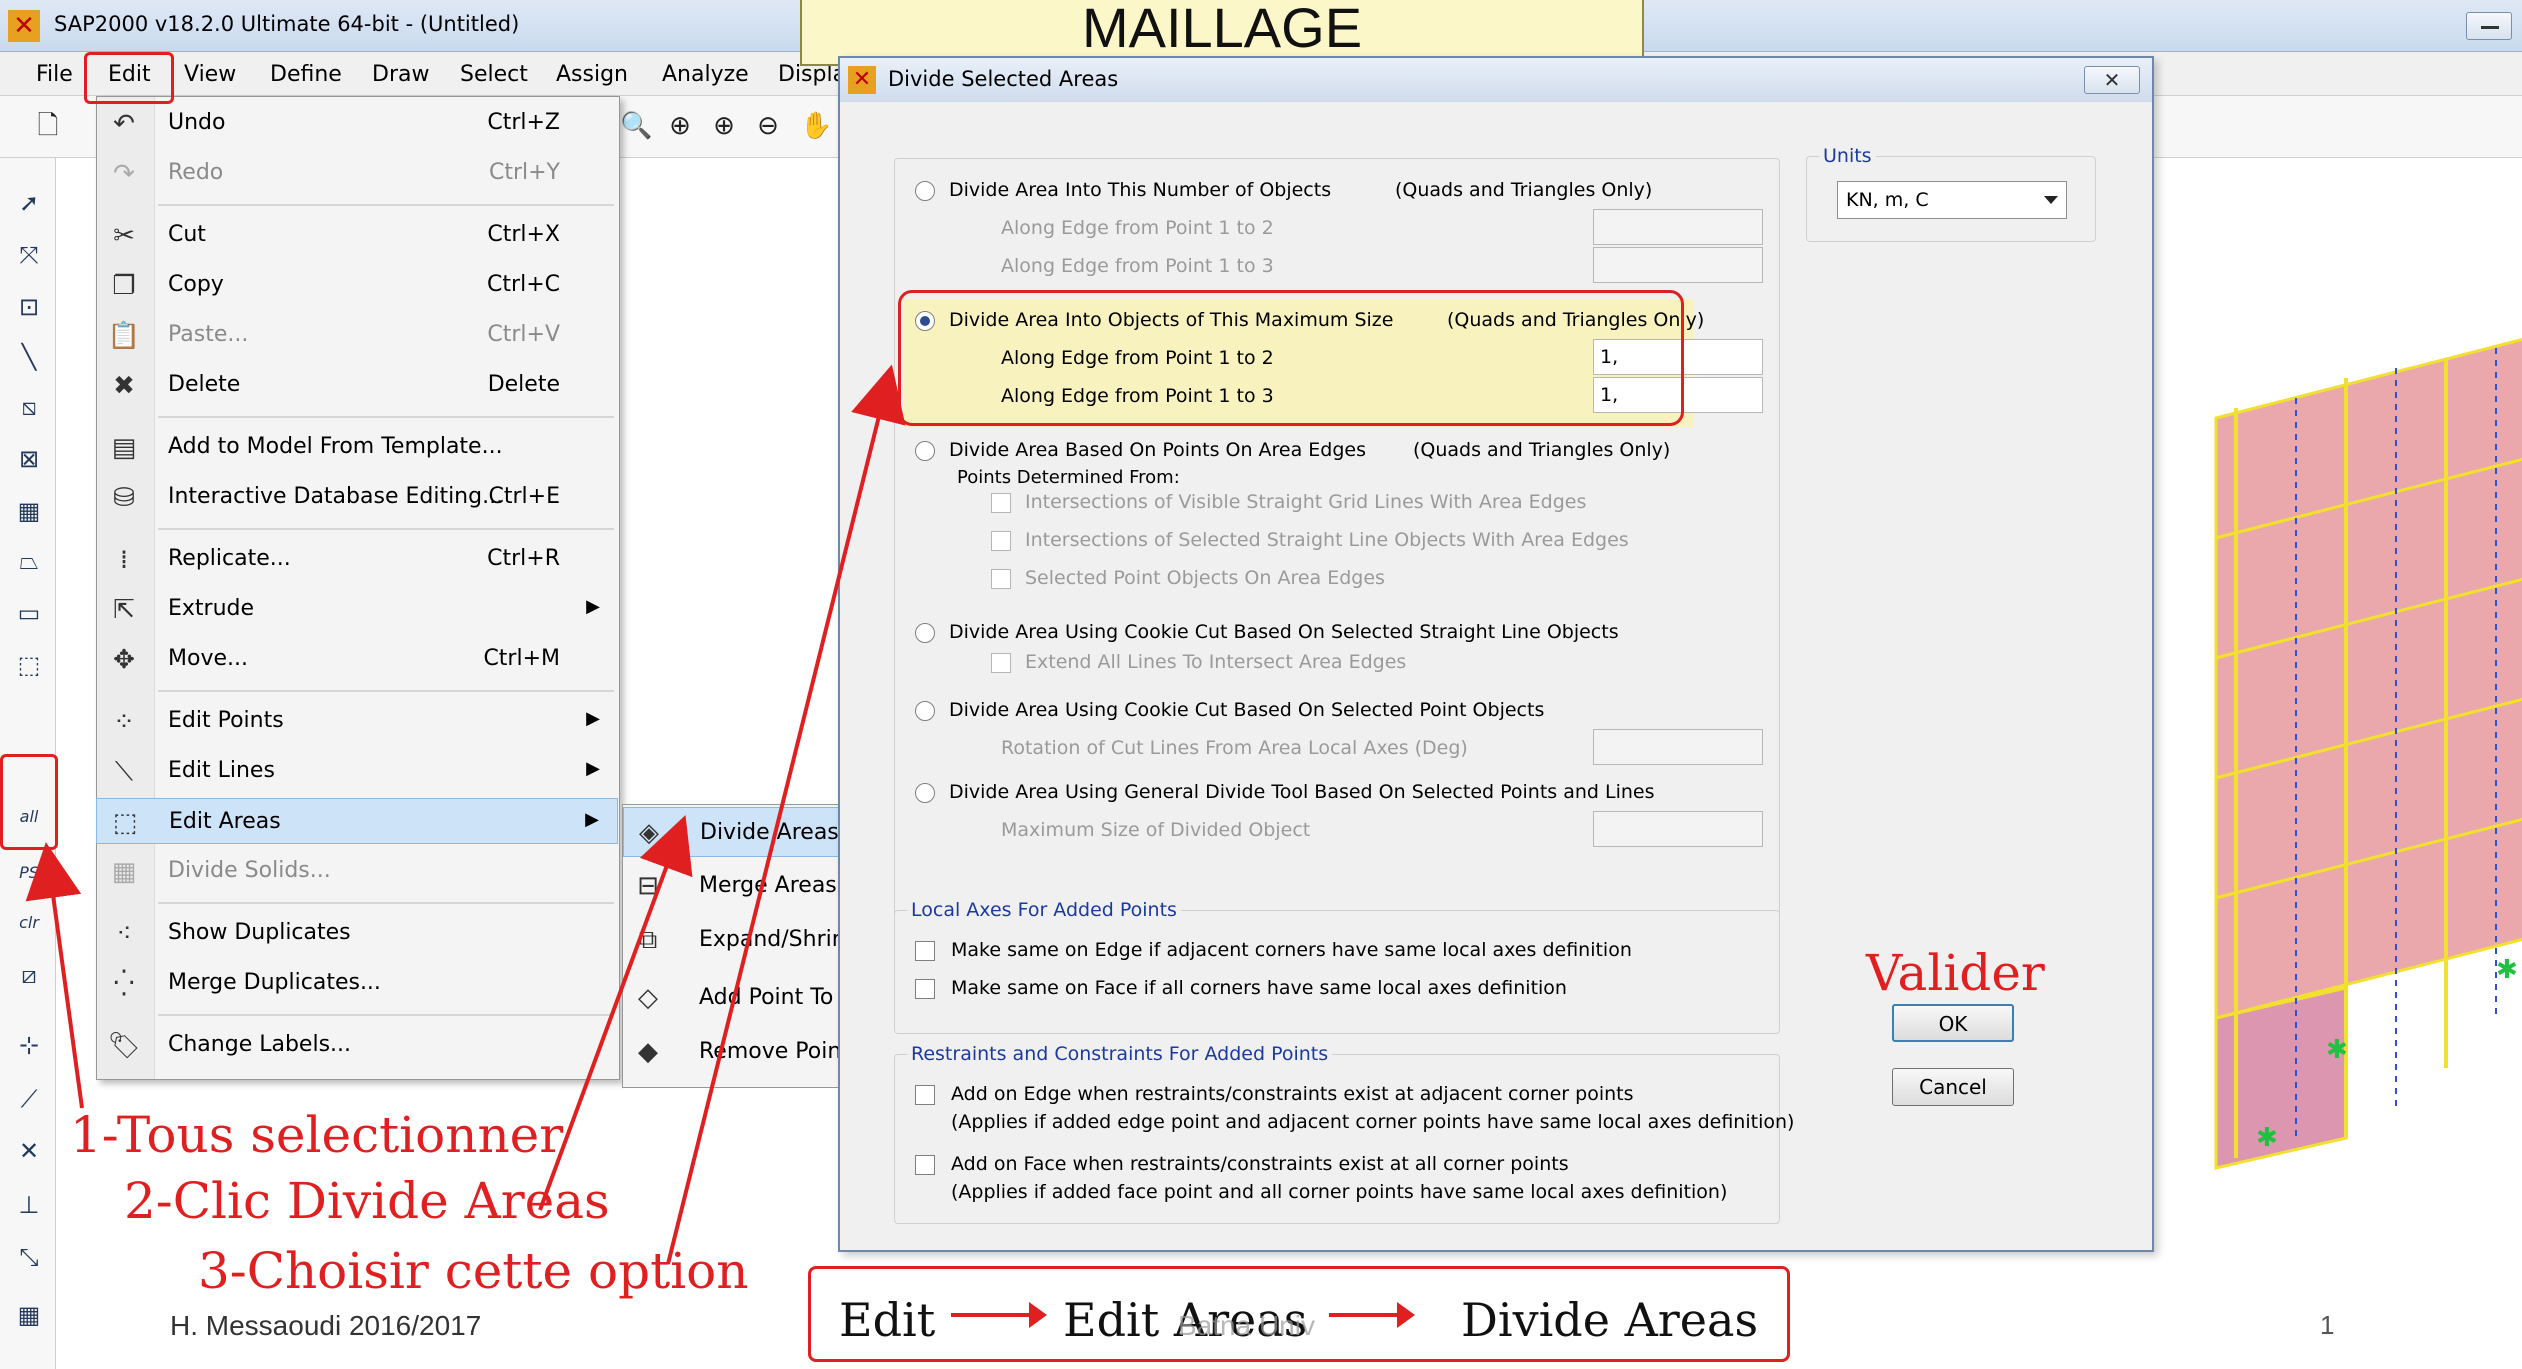 This screenshot has width=2522, height=1369. What do you see at coordinates (1955, 973) in the screenshot?
I see `annotation-valider: Valider` at bounding box center [1955, 973].